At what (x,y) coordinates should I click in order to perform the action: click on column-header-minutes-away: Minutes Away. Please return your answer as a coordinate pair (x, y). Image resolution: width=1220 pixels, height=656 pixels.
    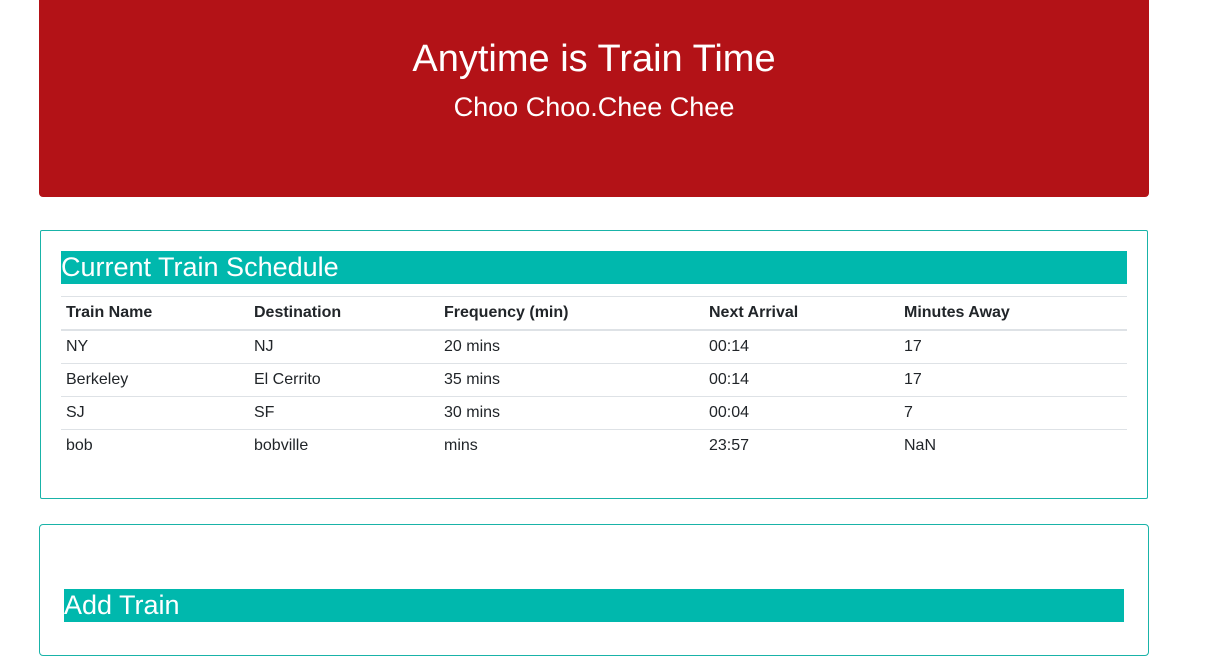
    Looking at the image, I should click on (1013, 313).